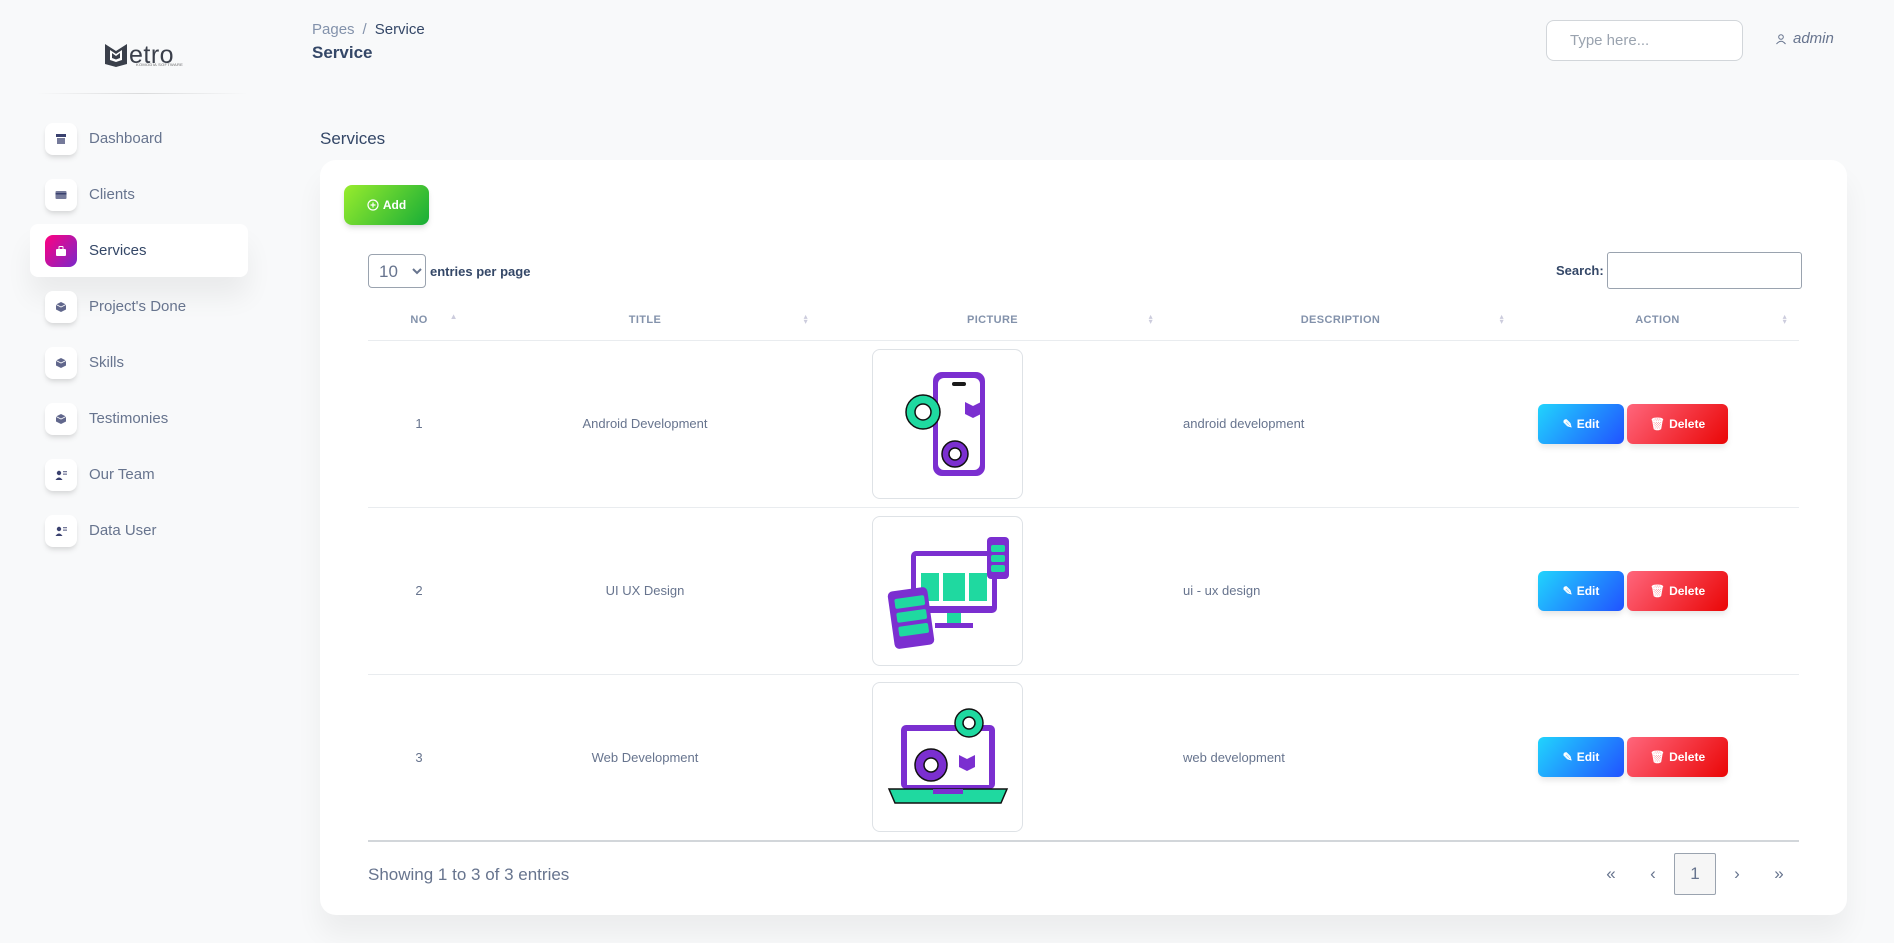 This screenshot has width=1894, height=943. What do you see at coordinates (419, 758) in the screenshot?
I see `cell-no: 3` at bounding box center [419, 758].